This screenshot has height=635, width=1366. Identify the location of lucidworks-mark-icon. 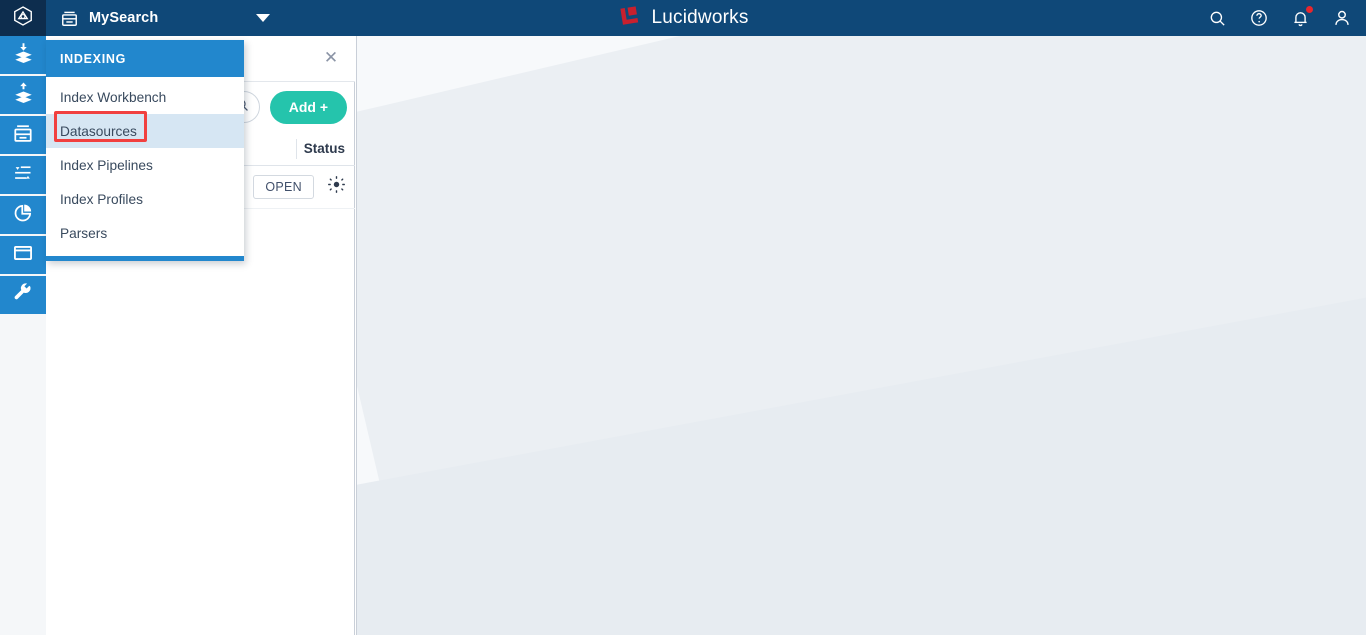
(629, 18).